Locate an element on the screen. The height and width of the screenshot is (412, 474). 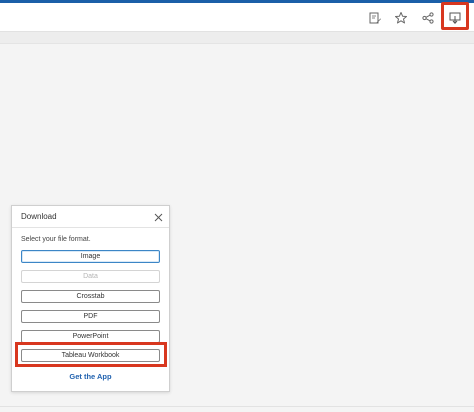
dialog-divider is located at coordinates (90, 227).